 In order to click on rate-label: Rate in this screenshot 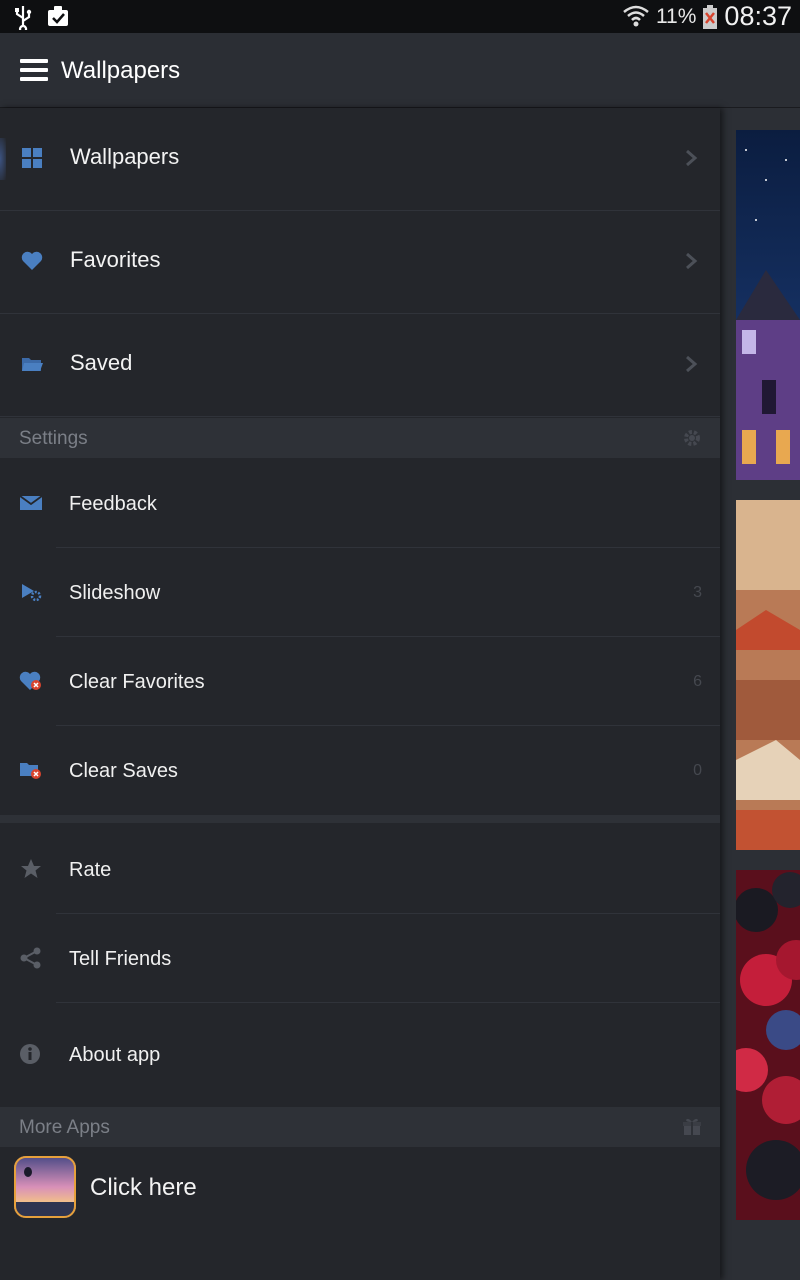, I will do `click(90, 870)`.